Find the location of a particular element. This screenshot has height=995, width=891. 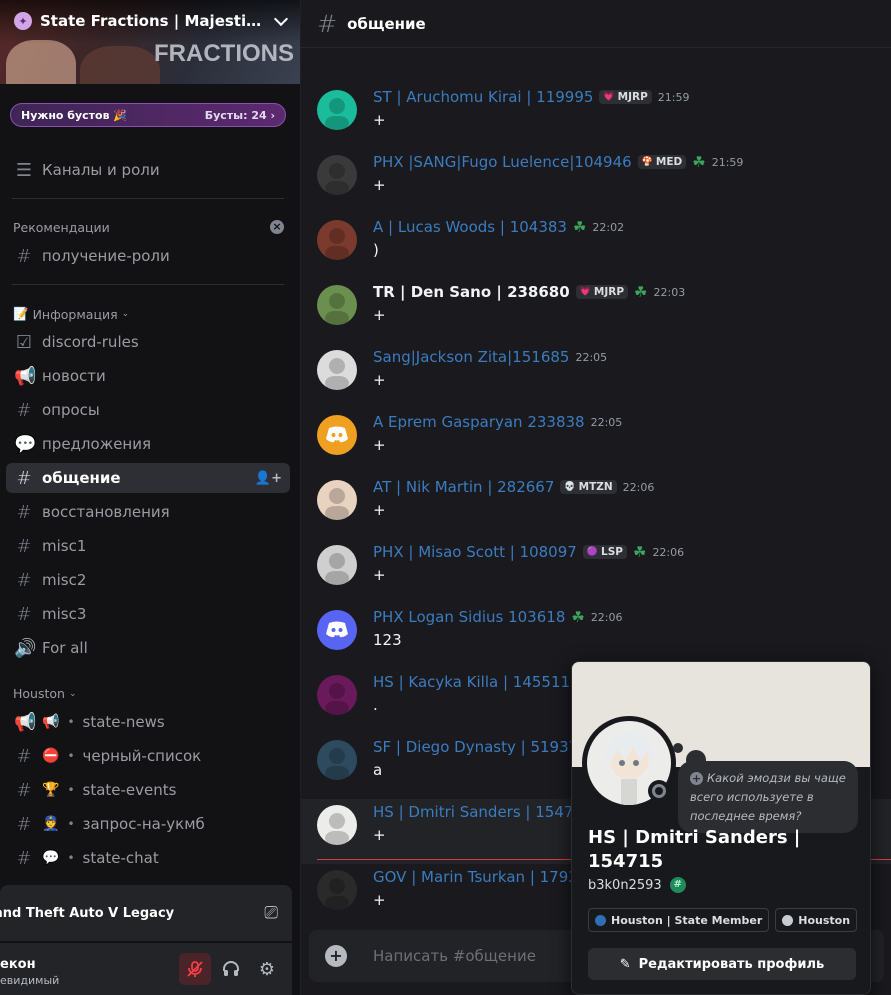

banner-figure is located at coordinates (120, 65).